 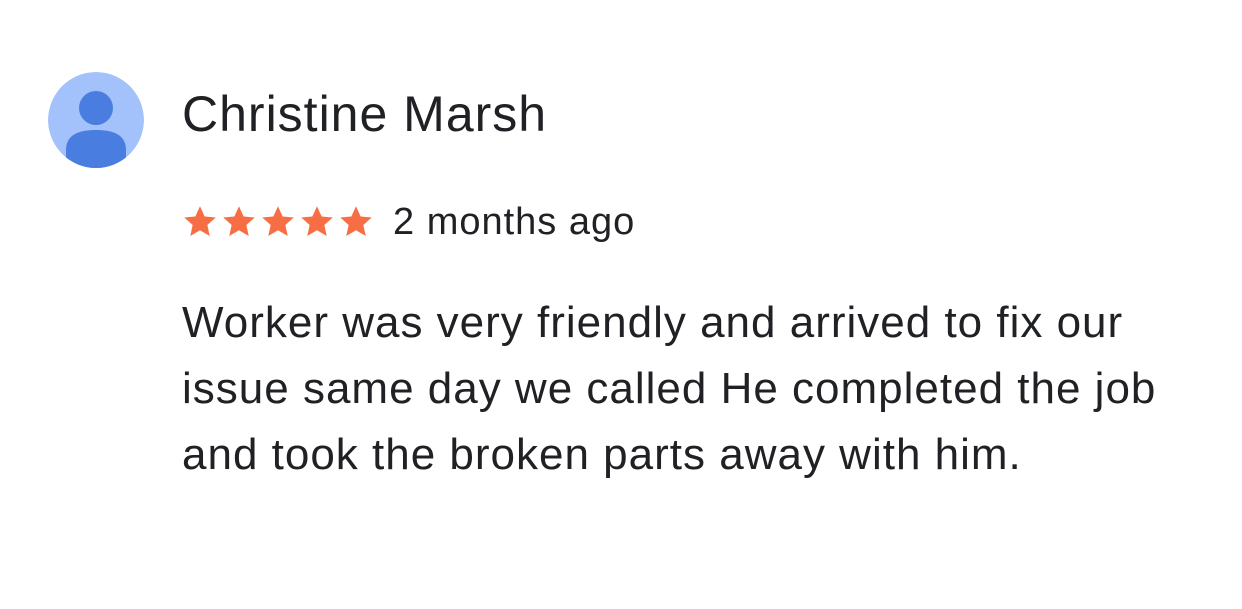 I want to click on reviewer-avatar, so click(x=96, y=120).